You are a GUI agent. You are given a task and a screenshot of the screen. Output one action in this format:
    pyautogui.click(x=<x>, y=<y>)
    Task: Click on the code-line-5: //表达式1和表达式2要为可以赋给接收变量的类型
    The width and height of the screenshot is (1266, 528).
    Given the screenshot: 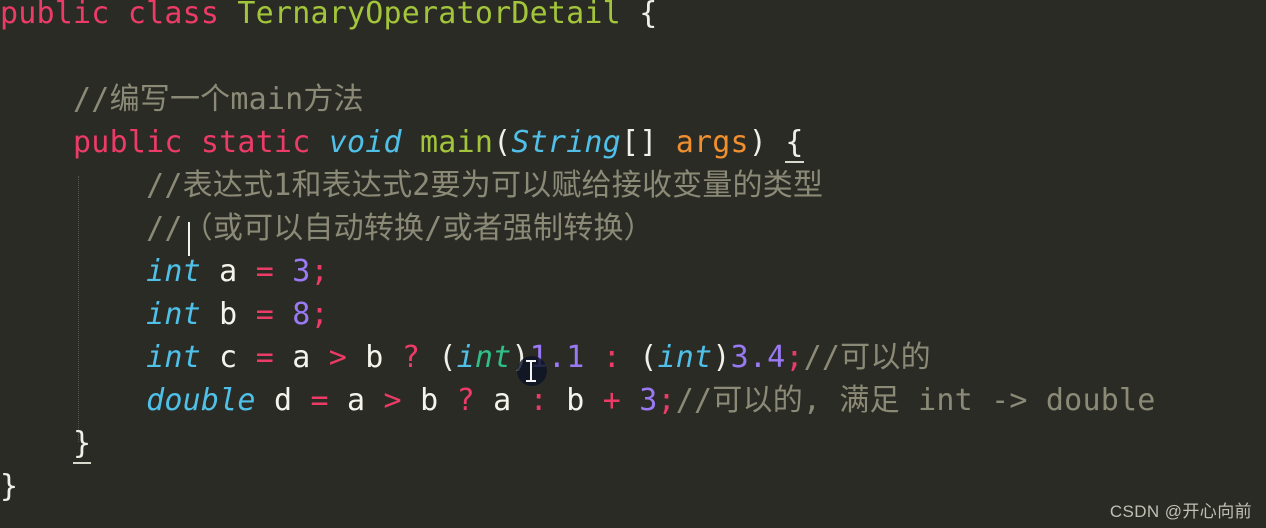 What is the action you would take?
    pyautogui.click(x=633, y=185)
    